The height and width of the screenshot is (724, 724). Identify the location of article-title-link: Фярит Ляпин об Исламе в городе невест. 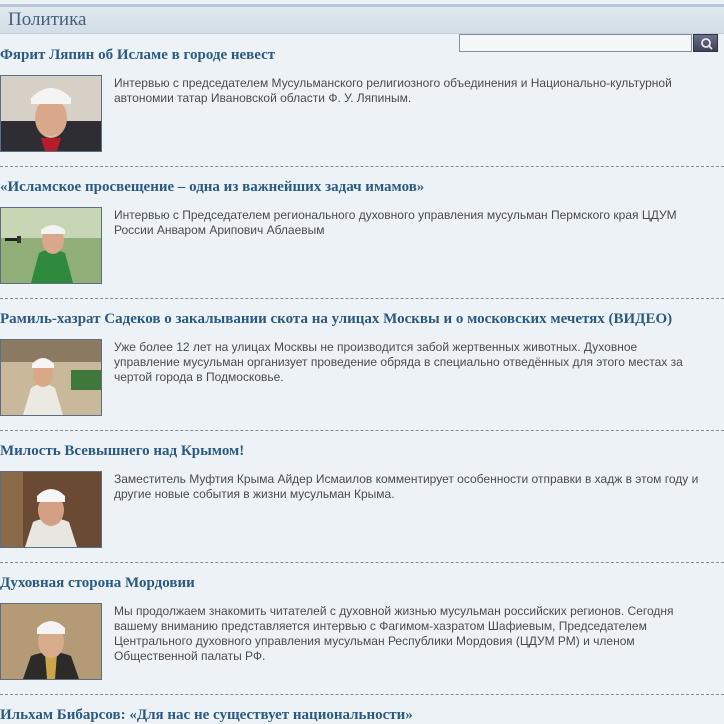
(137, 55).